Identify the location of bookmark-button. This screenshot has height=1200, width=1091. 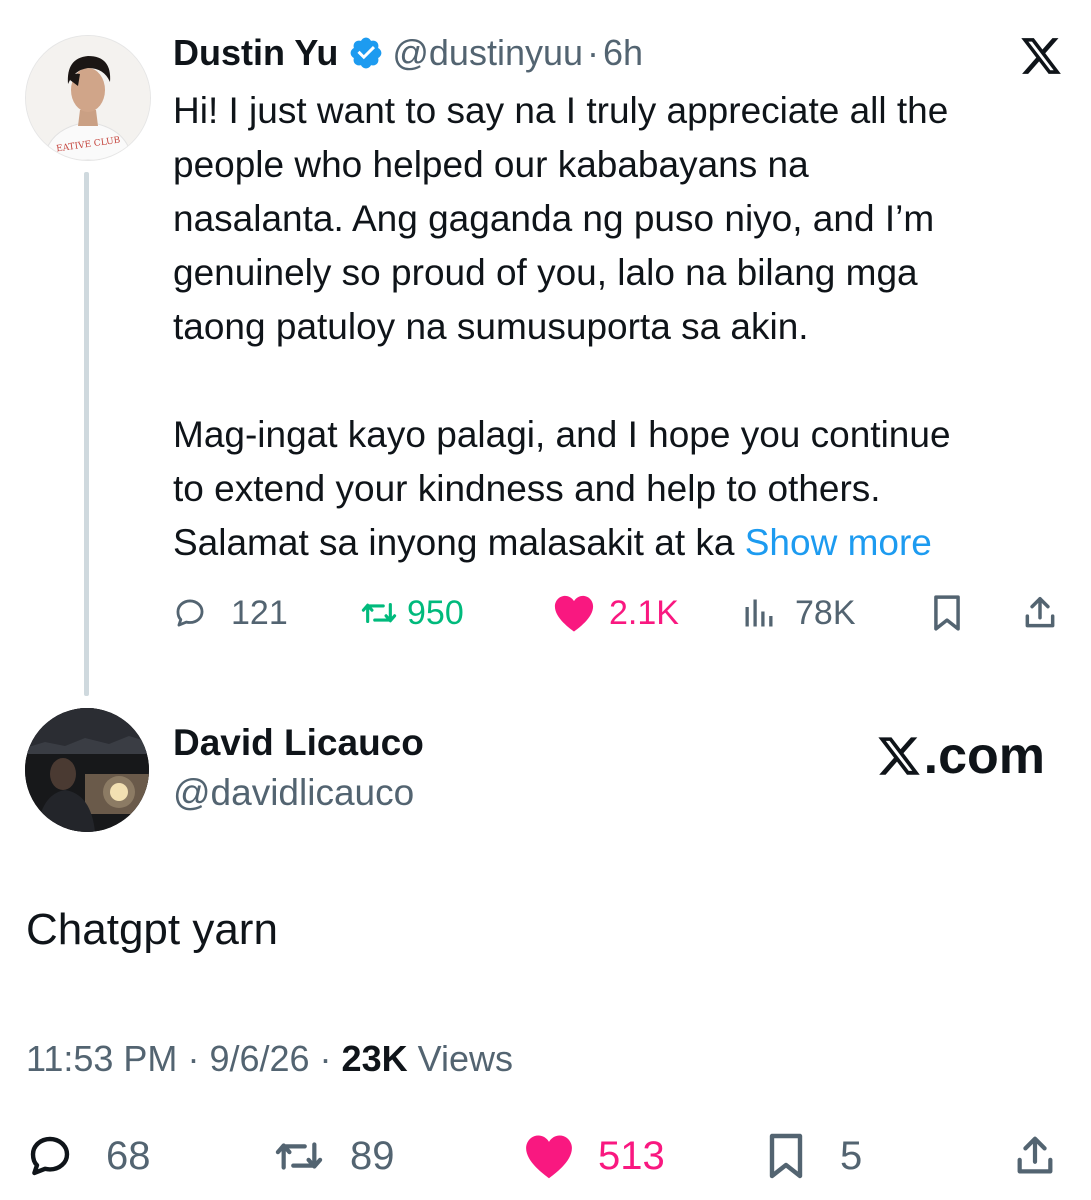
(947, 613).